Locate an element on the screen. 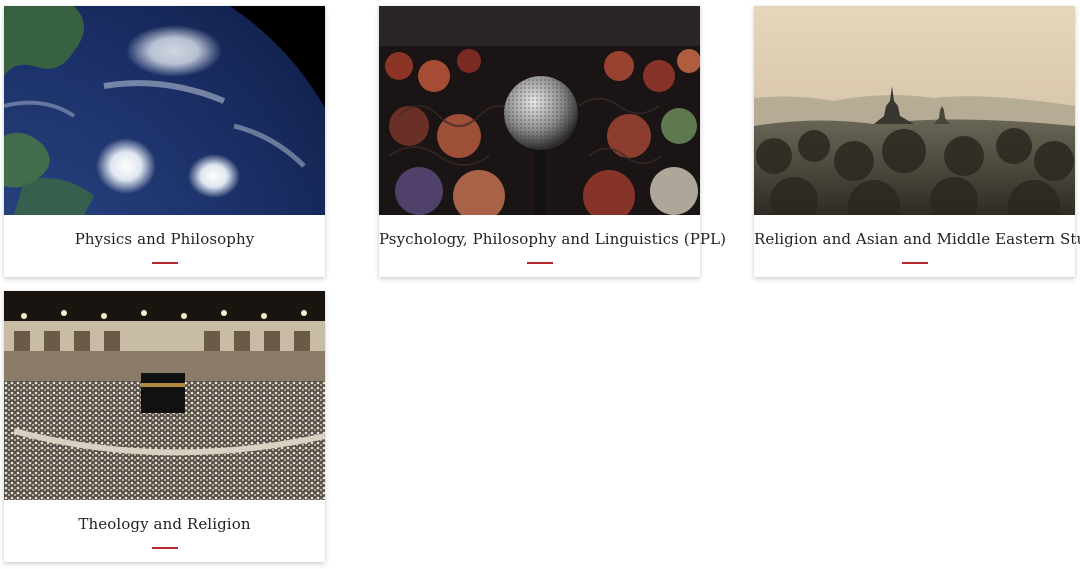  card-title: Physics and Philosophy is located at coordinates (164, 239).